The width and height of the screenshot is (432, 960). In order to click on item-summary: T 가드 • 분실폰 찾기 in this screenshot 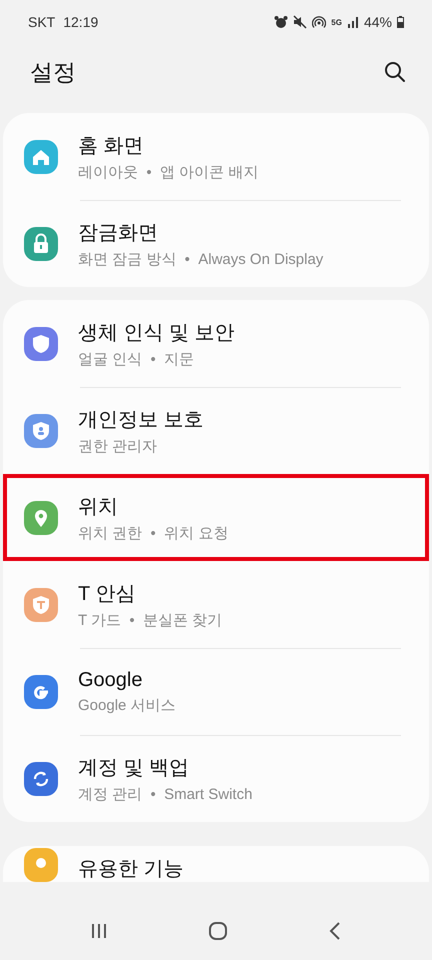, I will do `click(150, 620)`.